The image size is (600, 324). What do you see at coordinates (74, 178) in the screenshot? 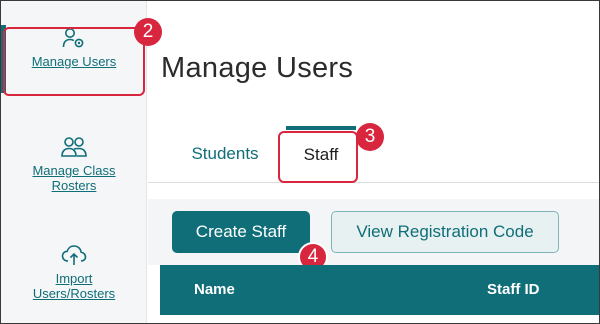
I see `sidebar-item-label: Manage Class Rosters` at bounding box center [74, 178].